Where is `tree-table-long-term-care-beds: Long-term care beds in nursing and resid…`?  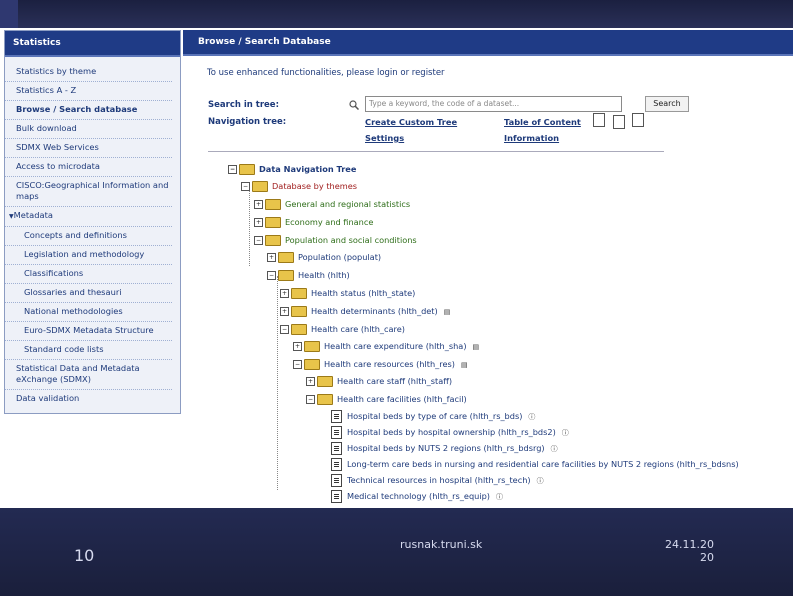 tree-table-long-term-care-beds: Long-term care beds in nursing and resid… is located at coordinates (535, 464).